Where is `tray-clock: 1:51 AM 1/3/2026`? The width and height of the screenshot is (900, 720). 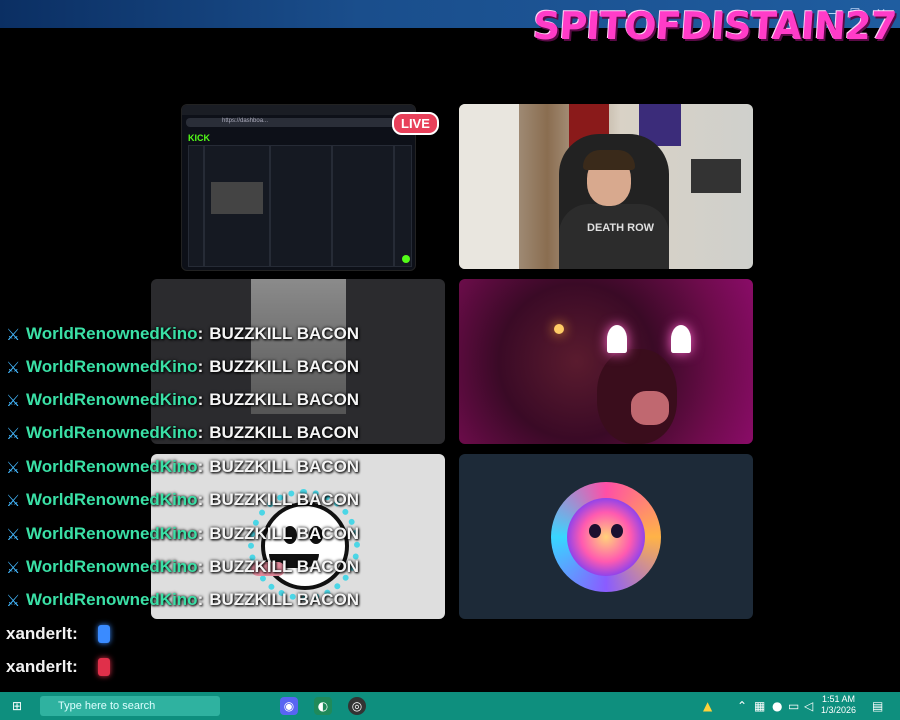 tray-clock: 1:51 AM 1/3/2026 is located at coordinates (838, 705).